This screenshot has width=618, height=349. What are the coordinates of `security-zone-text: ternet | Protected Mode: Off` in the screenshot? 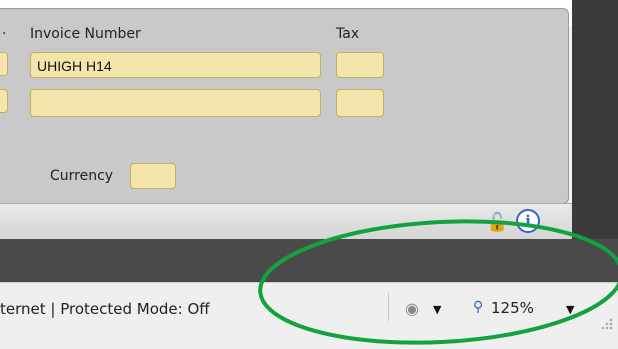 It's located at (105, 309).